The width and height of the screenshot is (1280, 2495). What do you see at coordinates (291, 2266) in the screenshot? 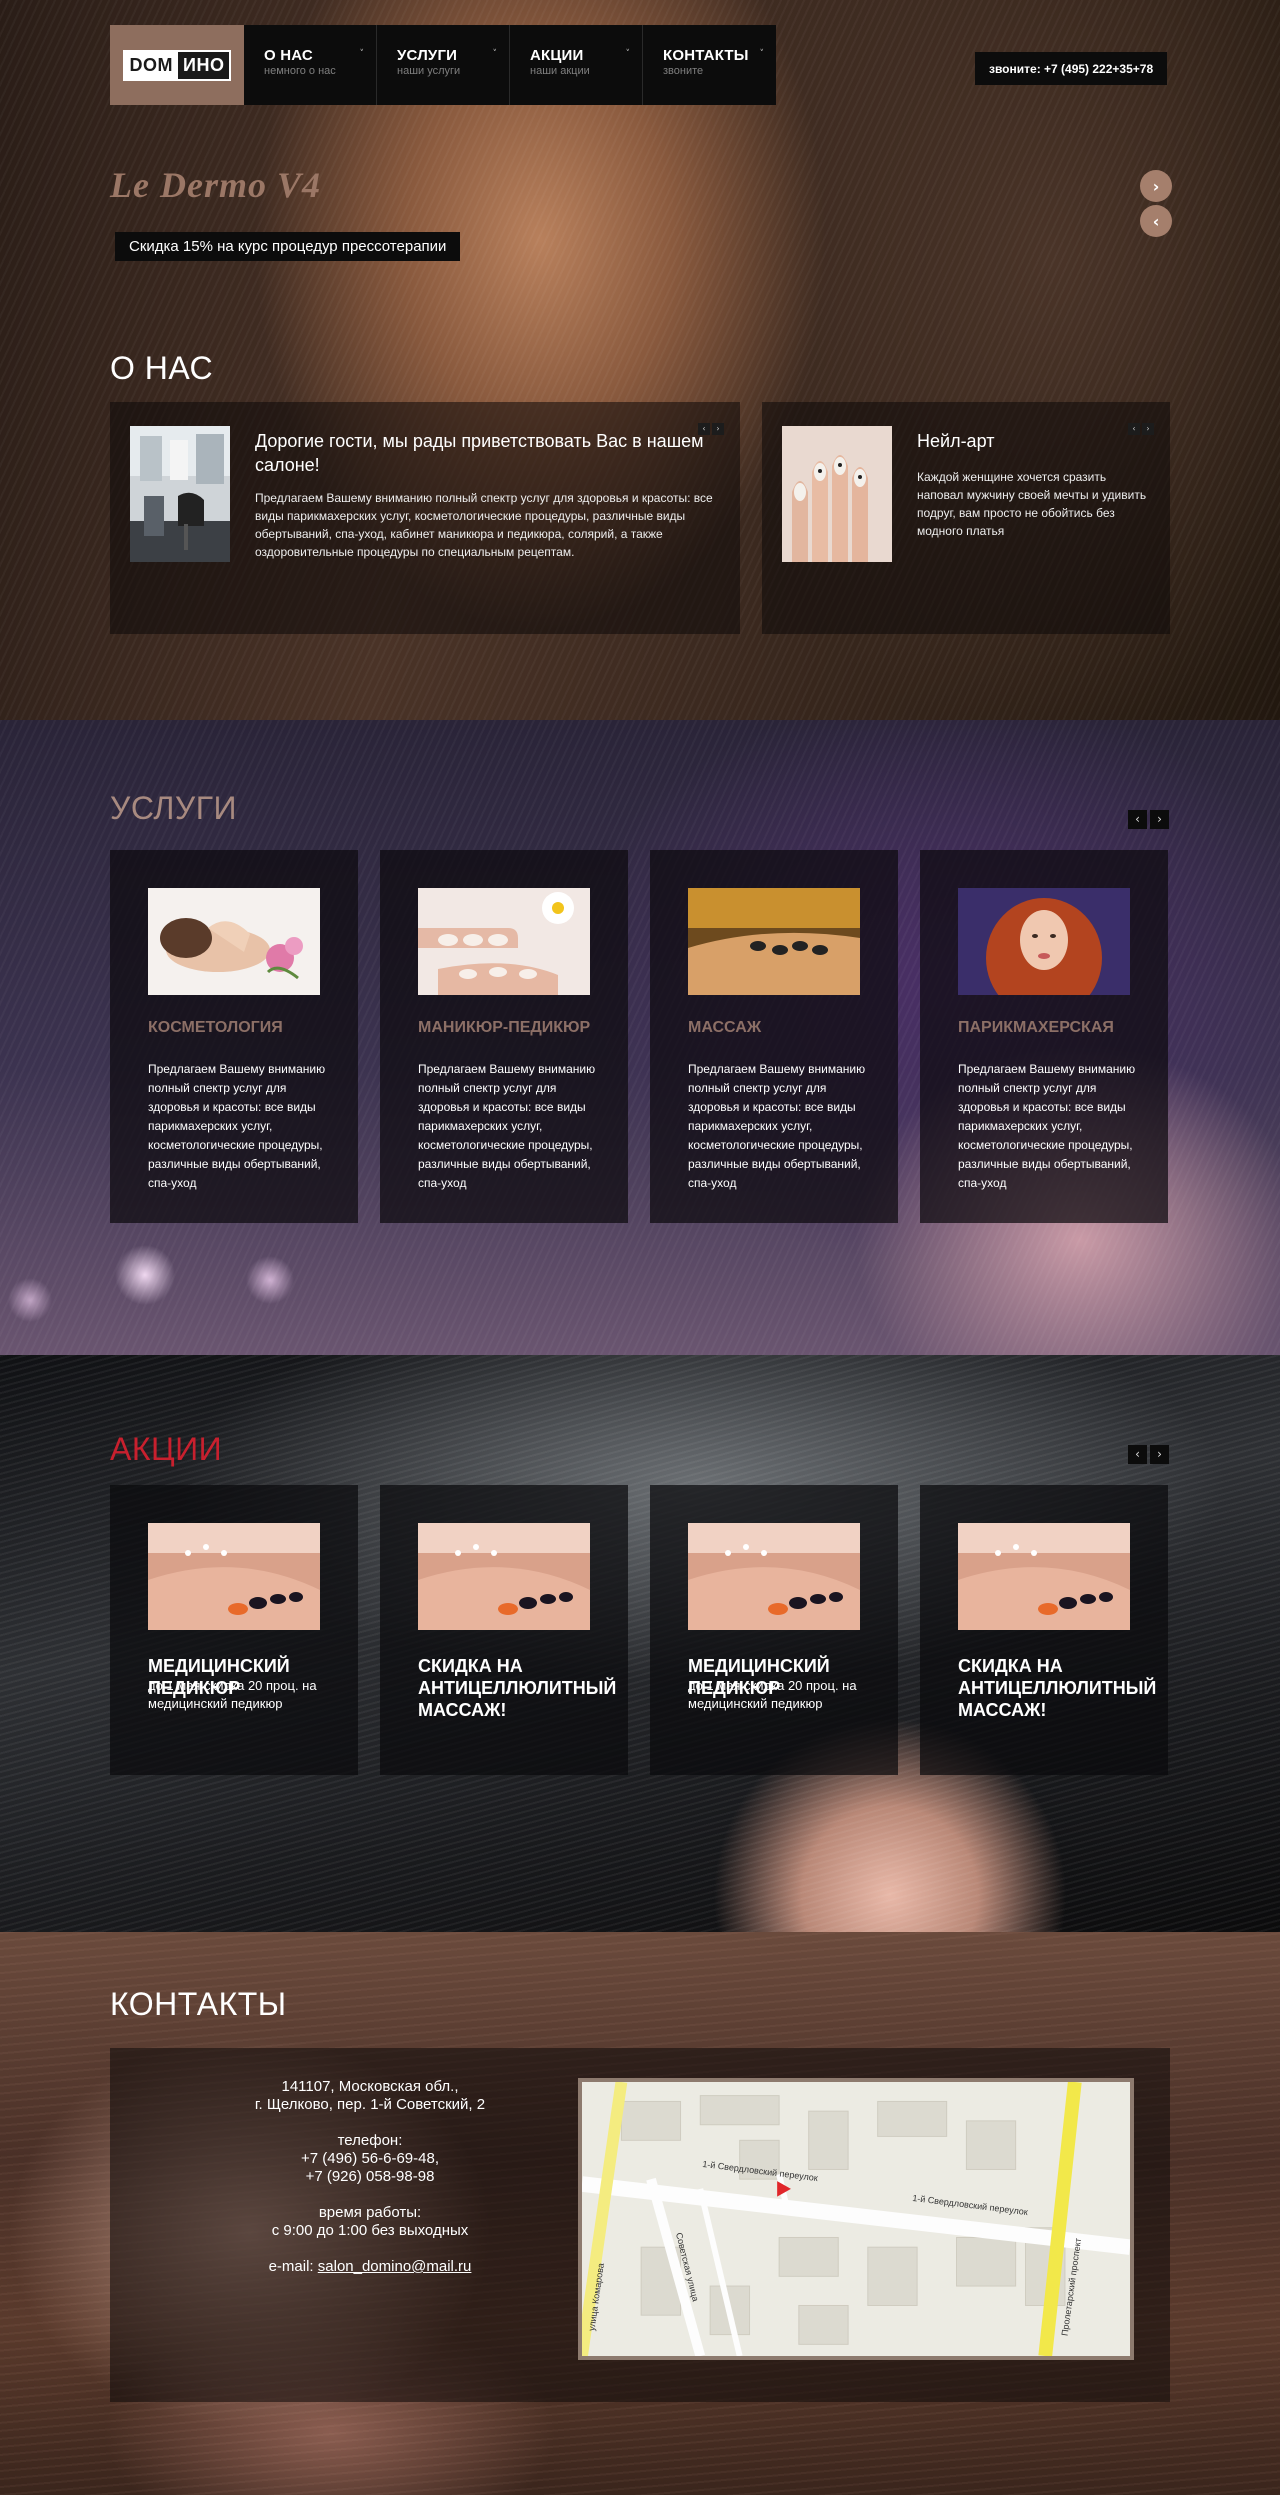
I see `email-label: e-mail:` at bounding box center [291, 2266].